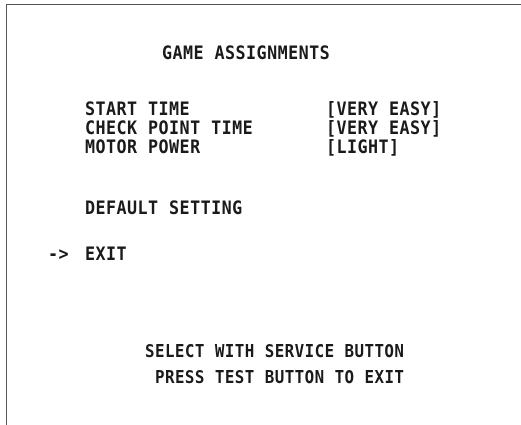 The image size is (521, 425). What do you see at coordinates (275, 351) in the screenshot?
I see `instruction-select: SELECT WITH SERVICE BUTTON` at bounding box center [275, 351].